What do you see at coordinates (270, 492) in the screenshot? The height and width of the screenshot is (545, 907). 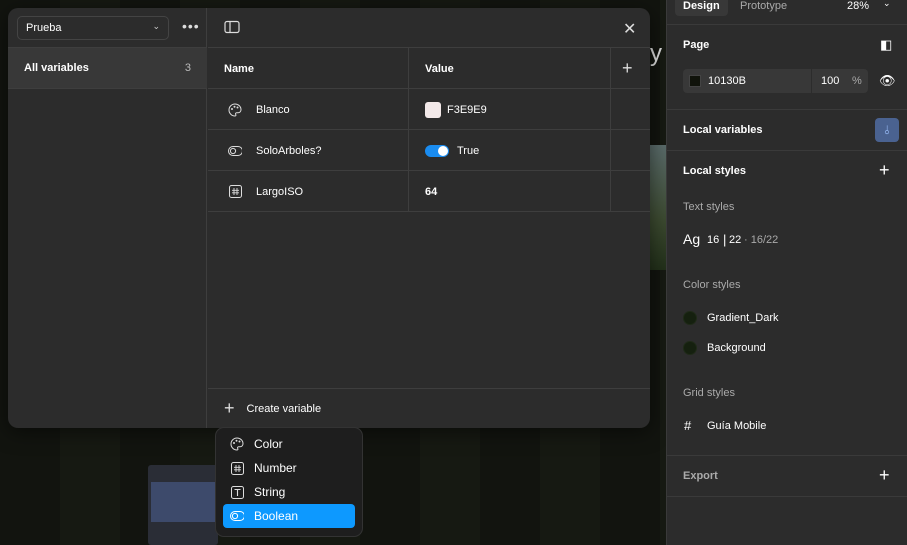 I see `menu-item-label: String` at bounding box center [270, 492].